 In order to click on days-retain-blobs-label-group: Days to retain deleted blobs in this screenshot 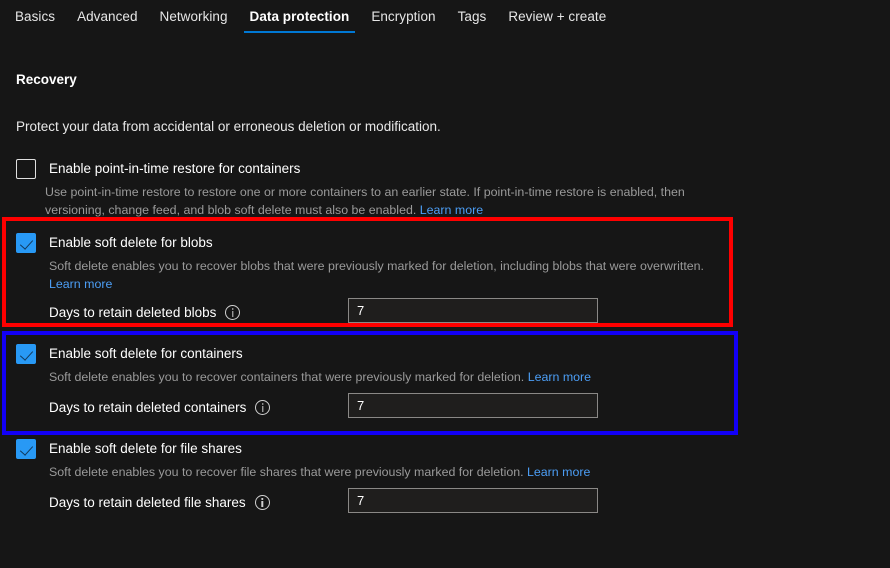, I will do `click(145, 312)`.